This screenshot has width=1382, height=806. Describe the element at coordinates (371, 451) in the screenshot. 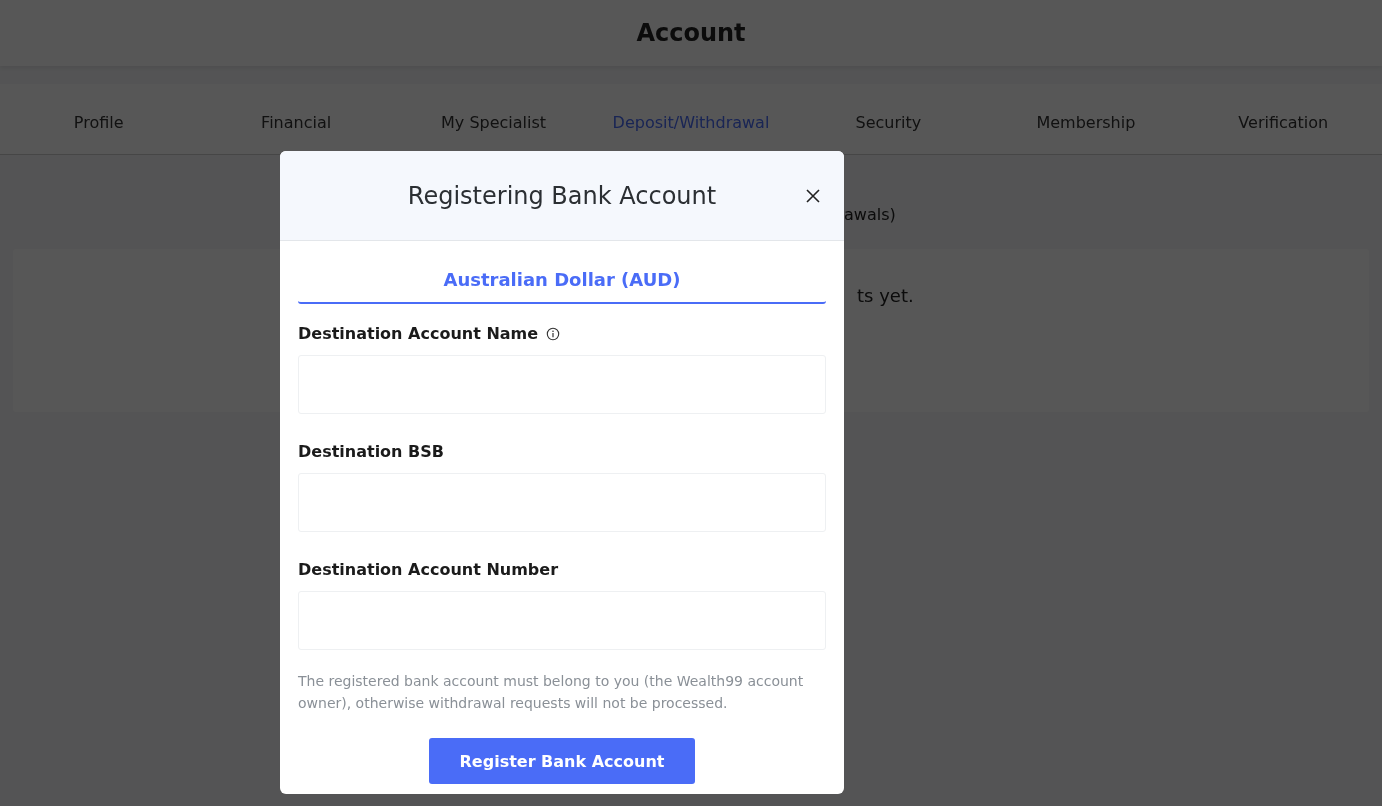

I see `field-label: Destination BSB` at that location.